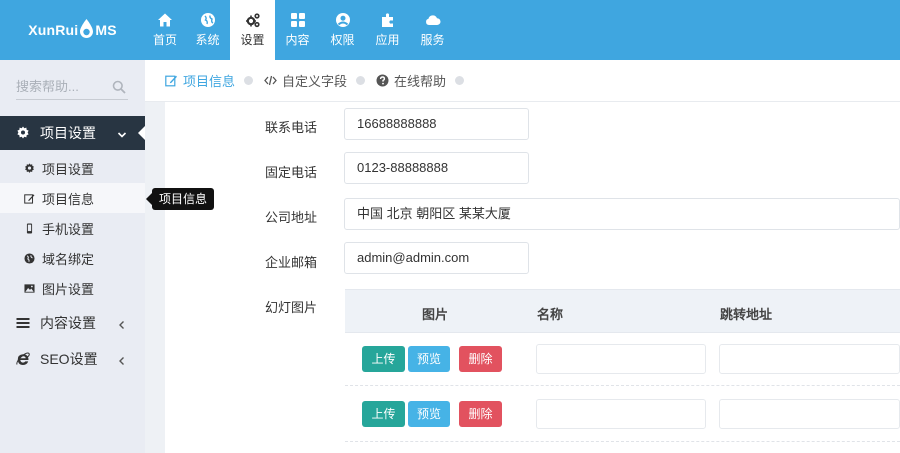 This screenshot has height=453, width=900. I want to click on sidebar-group-content-settings: 内容设置, so click(72, 323).